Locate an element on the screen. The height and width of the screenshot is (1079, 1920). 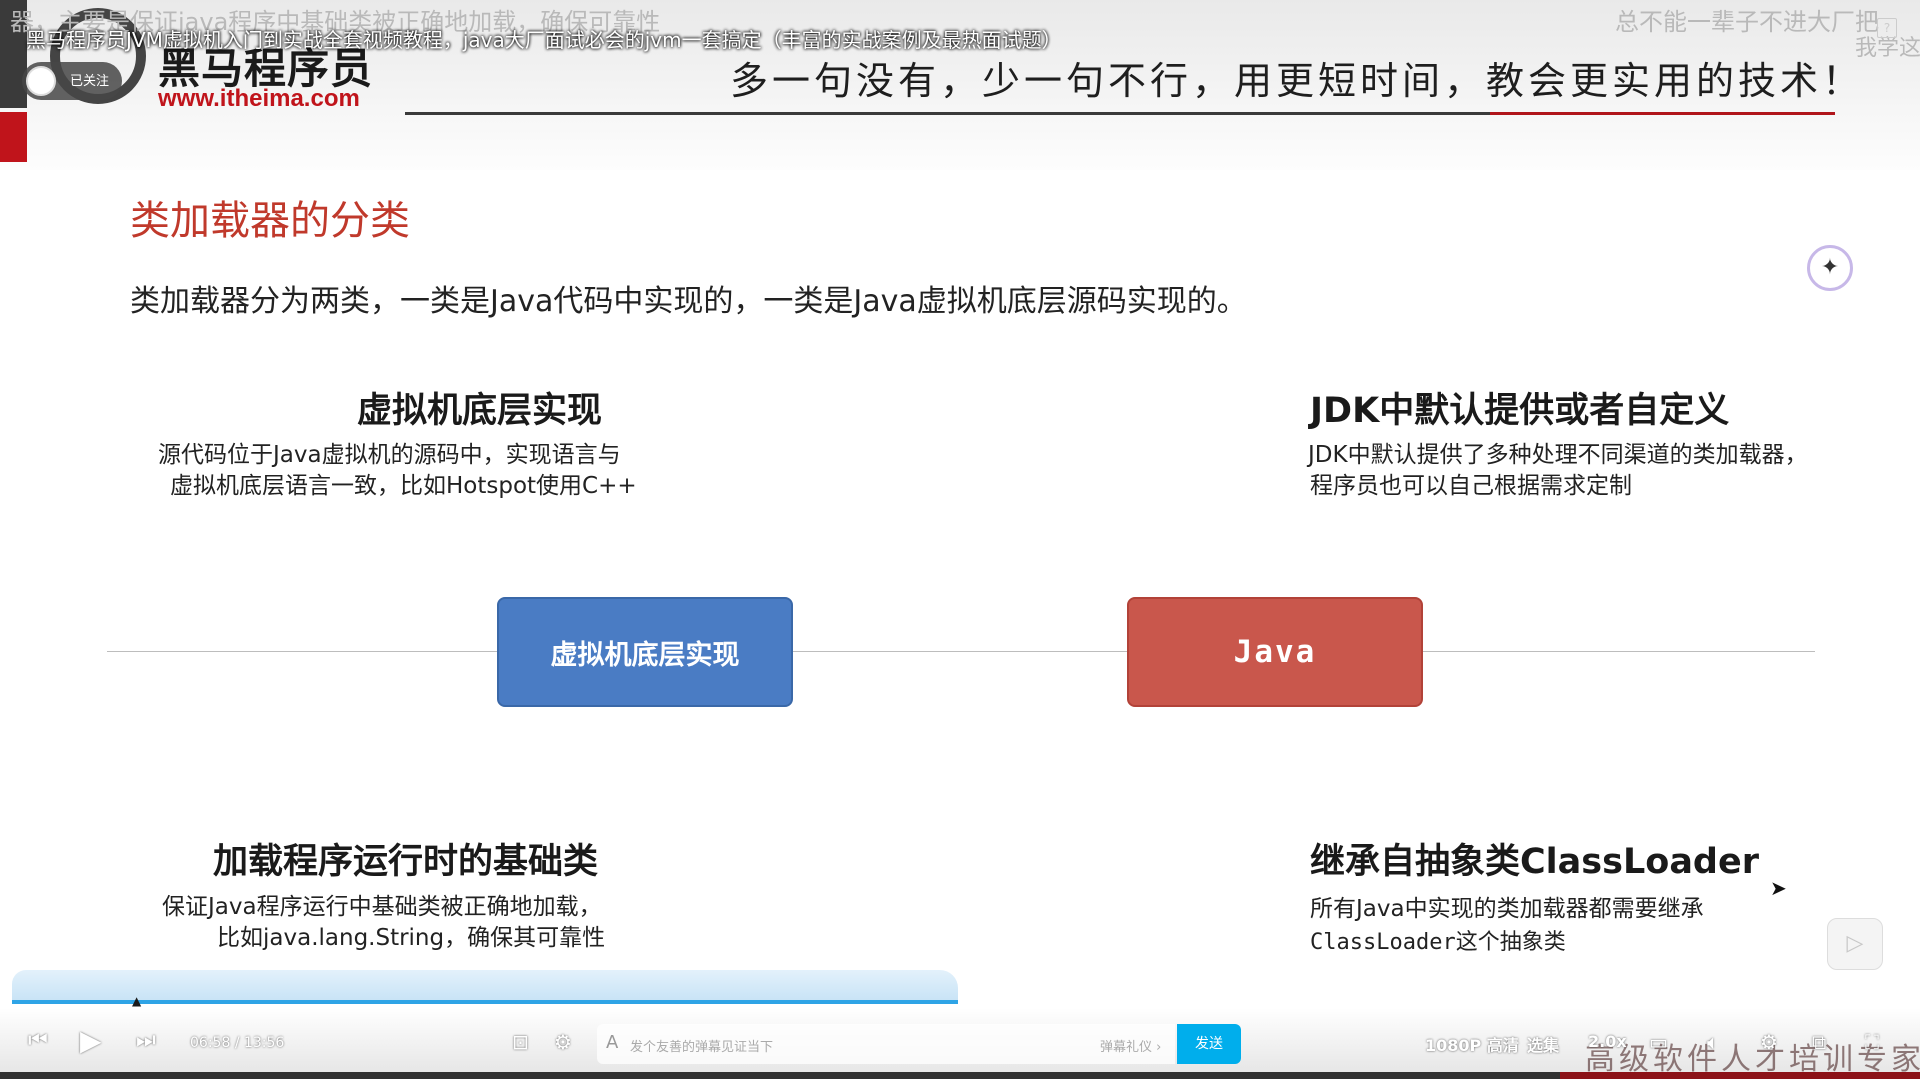
bottom-left-line1: 保证Java程序运行中基础类被正确地加载， is located at coordinates (382, 907).